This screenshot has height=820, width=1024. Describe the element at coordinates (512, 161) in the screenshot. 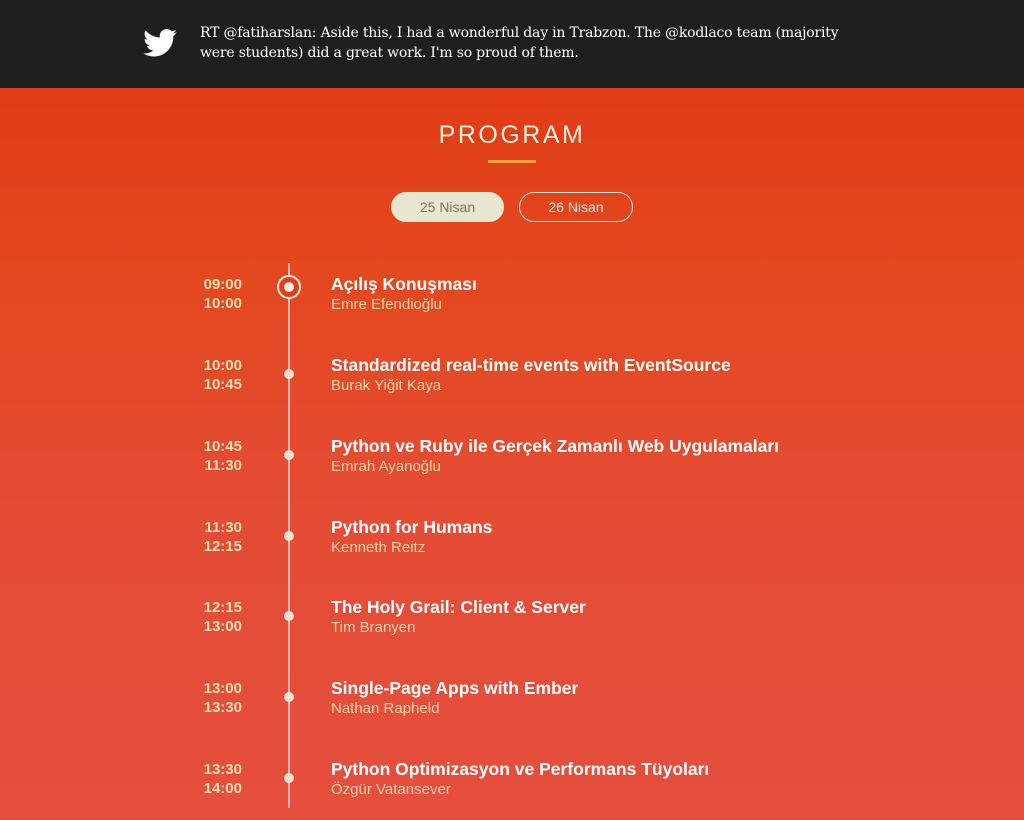

I see `title-underline` at that location.